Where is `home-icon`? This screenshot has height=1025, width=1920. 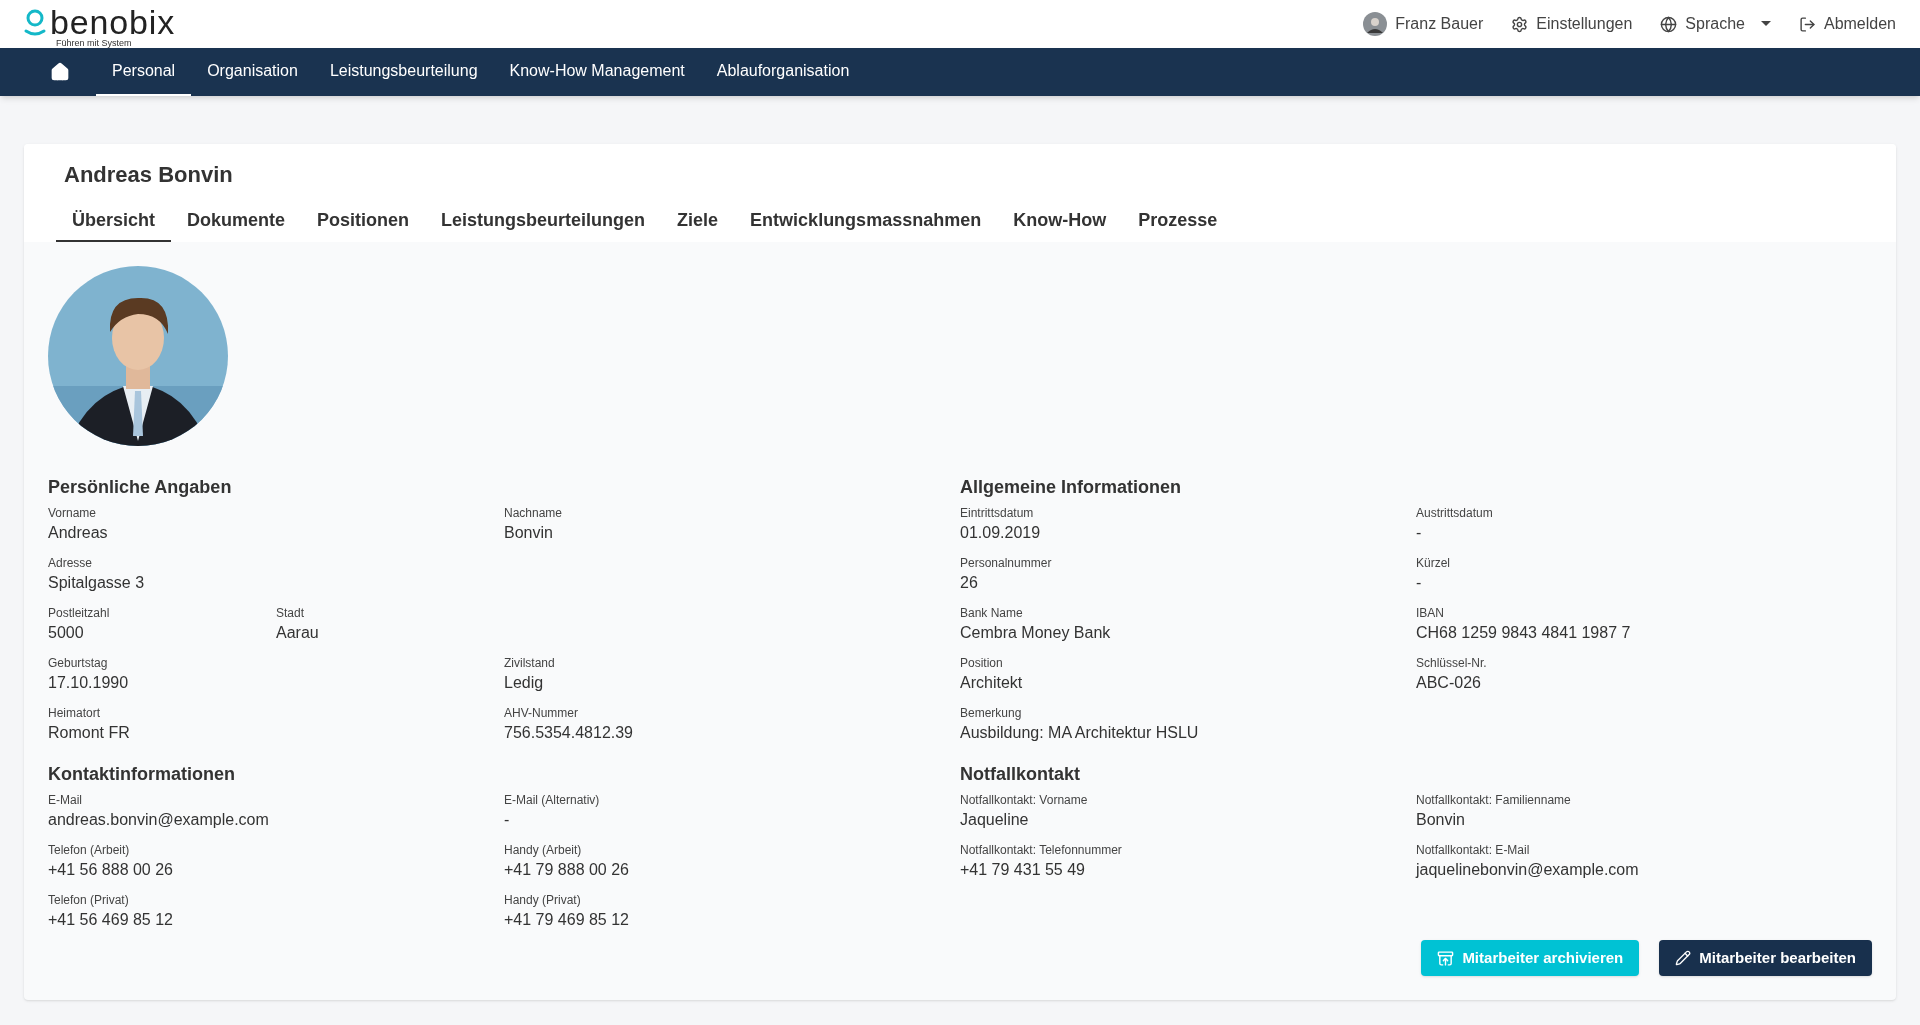
home-icon is located at coordinates (60, 72).